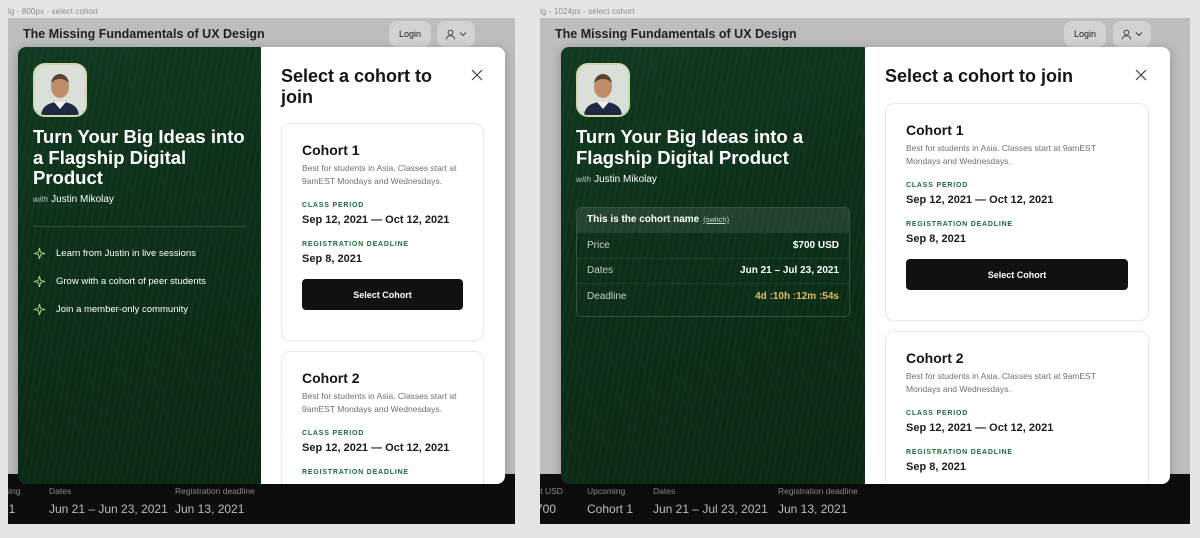  I want to click on bottom-bar-item: Dates Jun 21 – Jul 23, 2021, so click(710, 501).